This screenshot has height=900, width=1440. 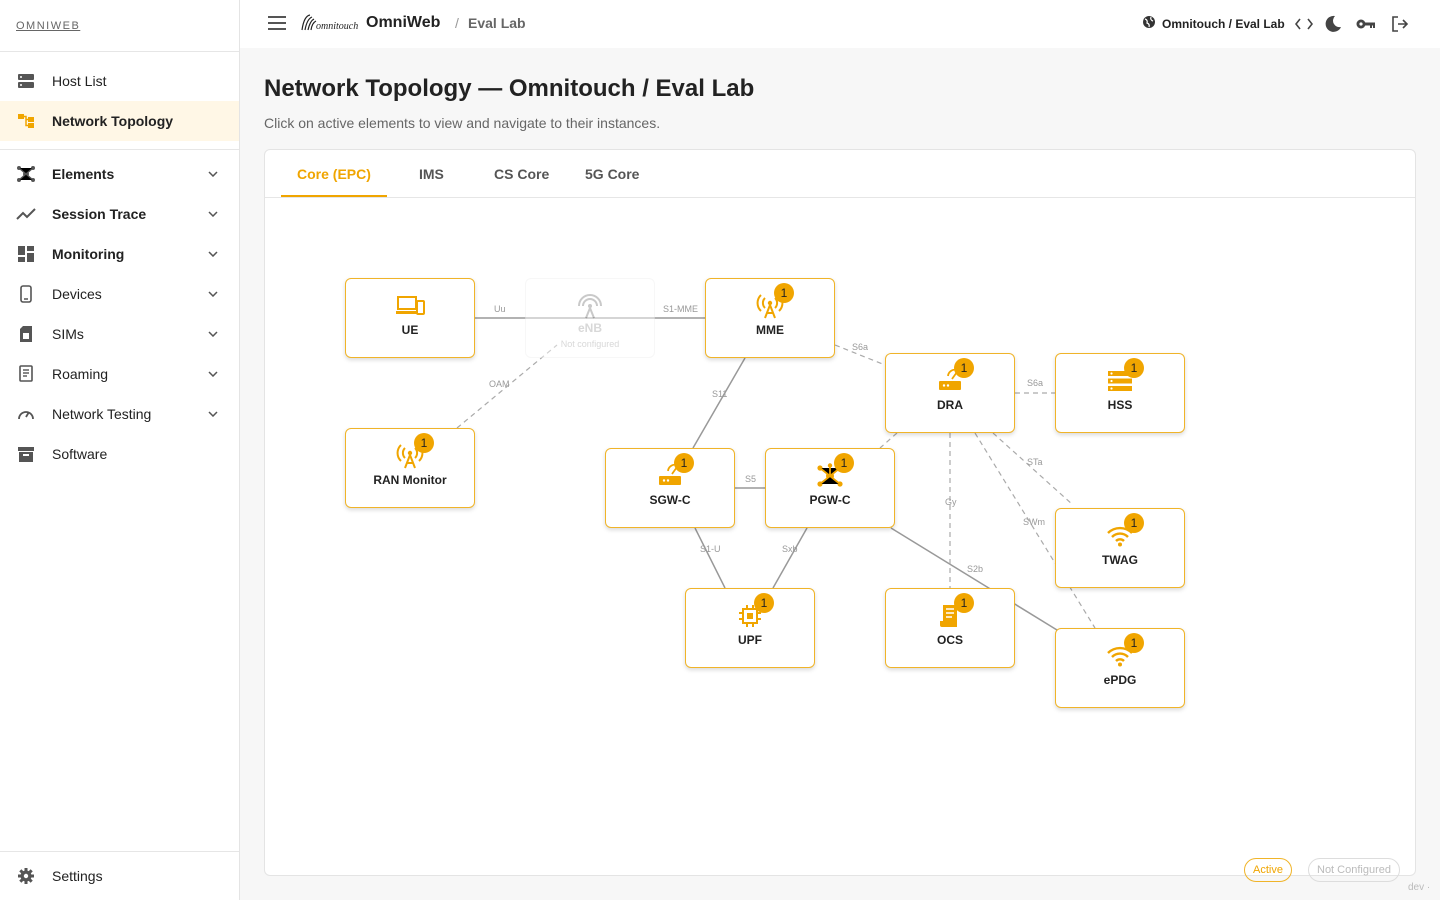 I want to click on node-label: TWAG, so click(x=1120, y=560).